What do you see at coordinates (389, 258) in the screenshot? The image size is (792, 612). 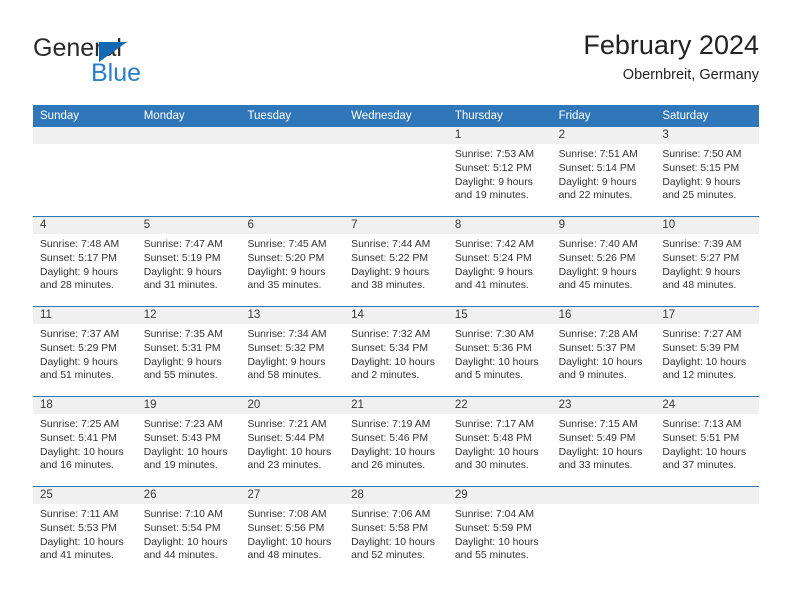 I see `sunset-time: Sunset: 5:22 PM` at bounding box center [389, 258].